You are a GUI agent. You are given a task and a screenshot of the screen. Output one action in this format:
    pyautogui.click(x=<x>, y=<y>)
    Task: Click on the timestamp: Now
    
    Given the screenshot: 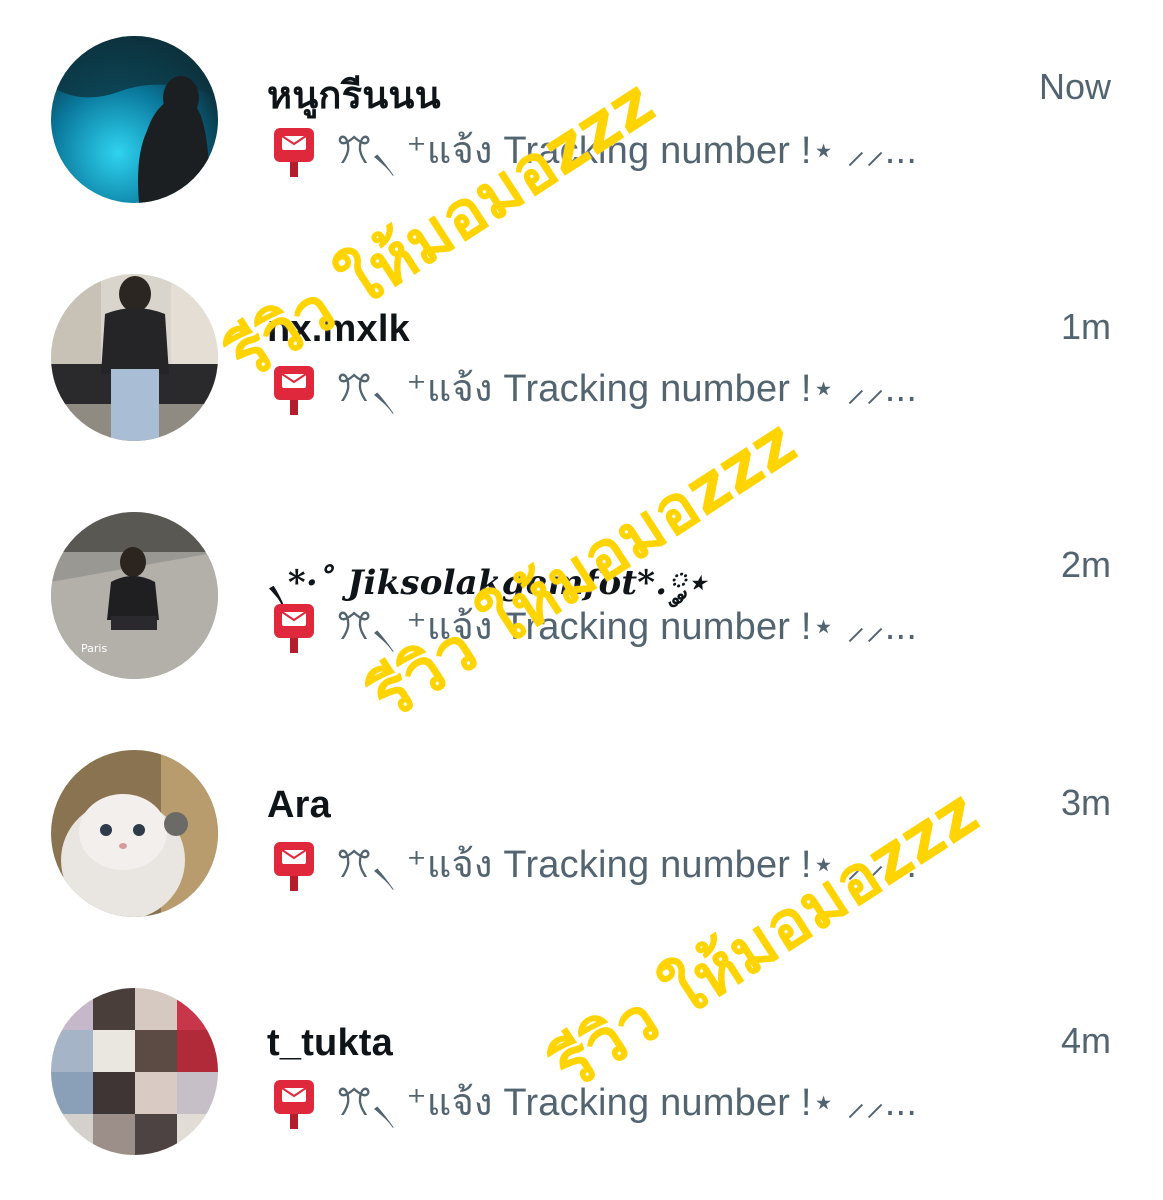 What is the action you would take?
    pyautogui.click(x=1074, y=86)
    